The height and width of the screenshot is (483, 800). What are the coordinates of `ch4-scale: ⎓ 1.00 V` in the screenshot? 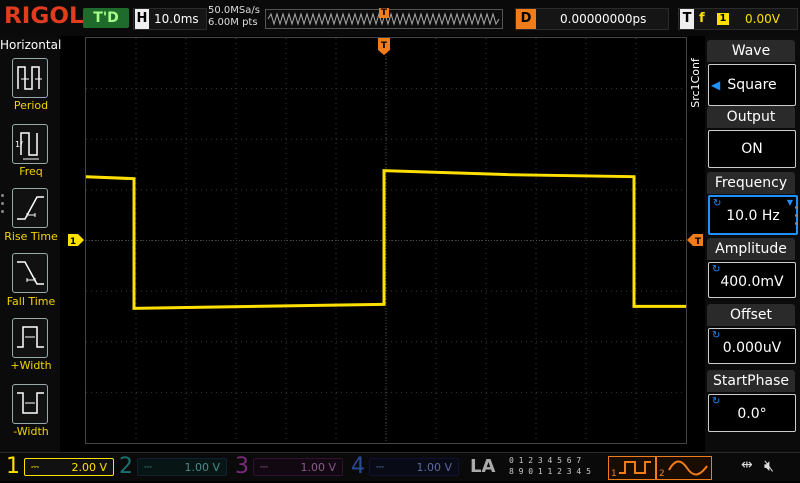 It's located at (414, 467).